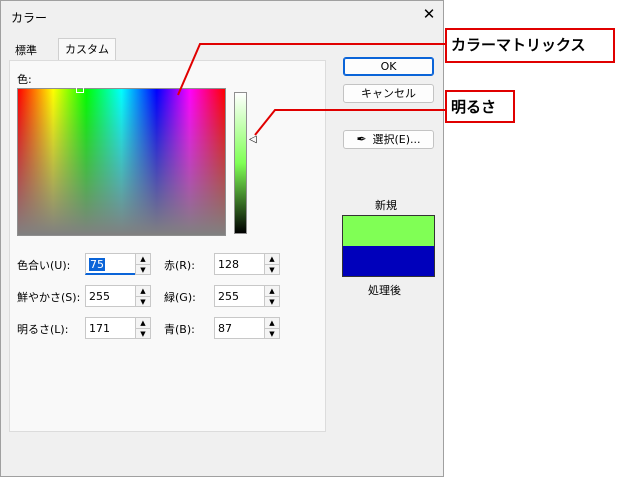 The width and height of the screenshot is (620, 477). Describe the element at coordinates (179, 265) in the screenshot. I see `red-label: 赤(R):` at that location.